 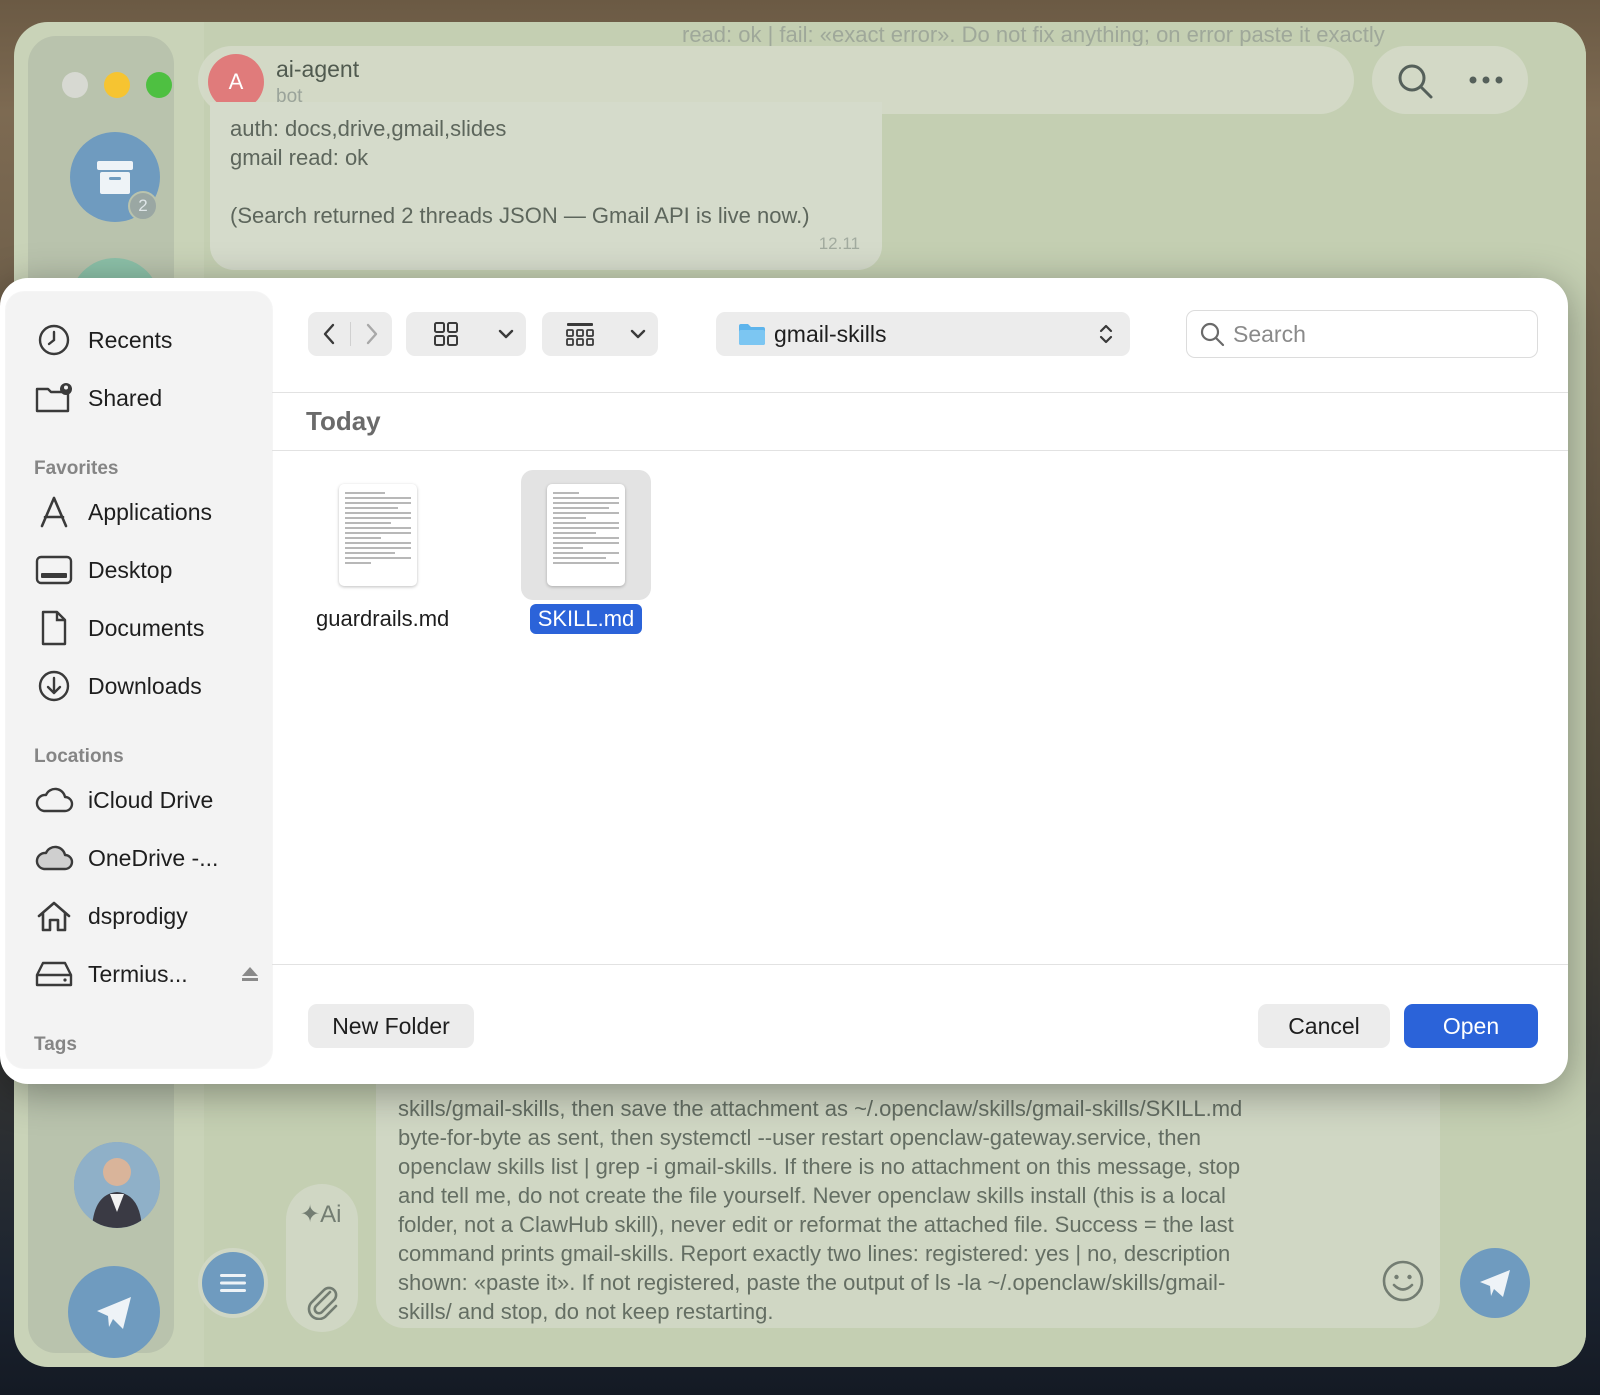 What do you see at coordinates (1450, 80) in the screenshot?
I see `header-actions` at bounding box center [1450, 80].